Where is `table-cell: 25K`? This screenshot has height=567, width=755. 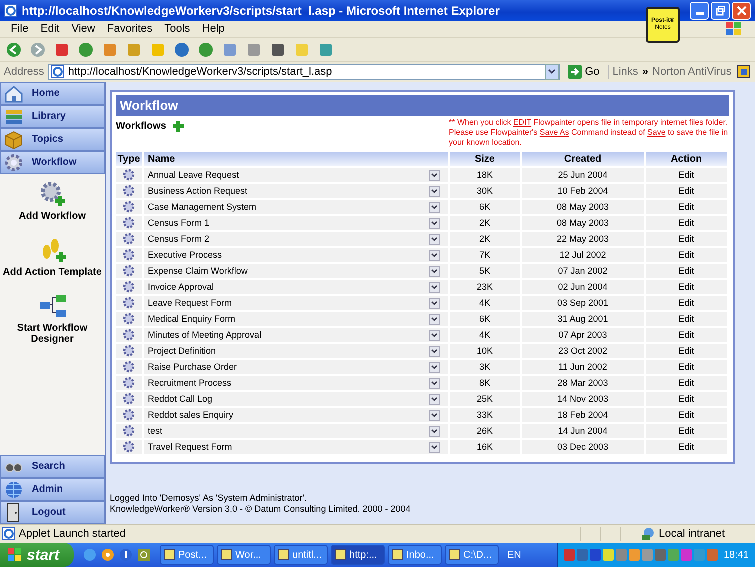
table-cell: 25K is located at coordinates (484, 399).